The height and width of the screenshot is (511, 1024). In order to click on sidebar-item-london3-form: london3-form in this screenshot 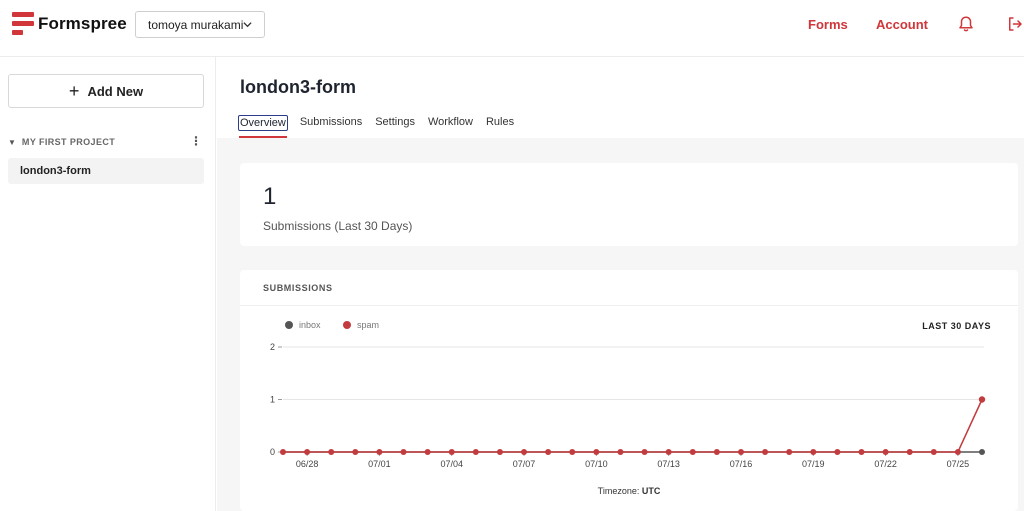, I will do `click(106, 171)`.